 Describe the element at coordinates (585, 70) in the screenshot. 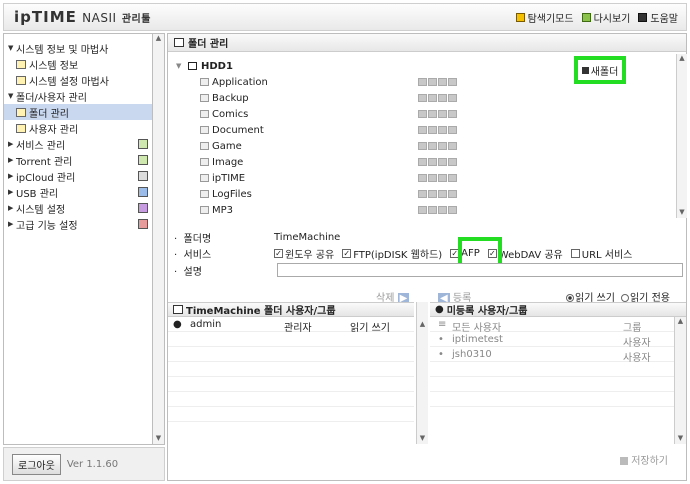

I see `plus-icon` at that location.